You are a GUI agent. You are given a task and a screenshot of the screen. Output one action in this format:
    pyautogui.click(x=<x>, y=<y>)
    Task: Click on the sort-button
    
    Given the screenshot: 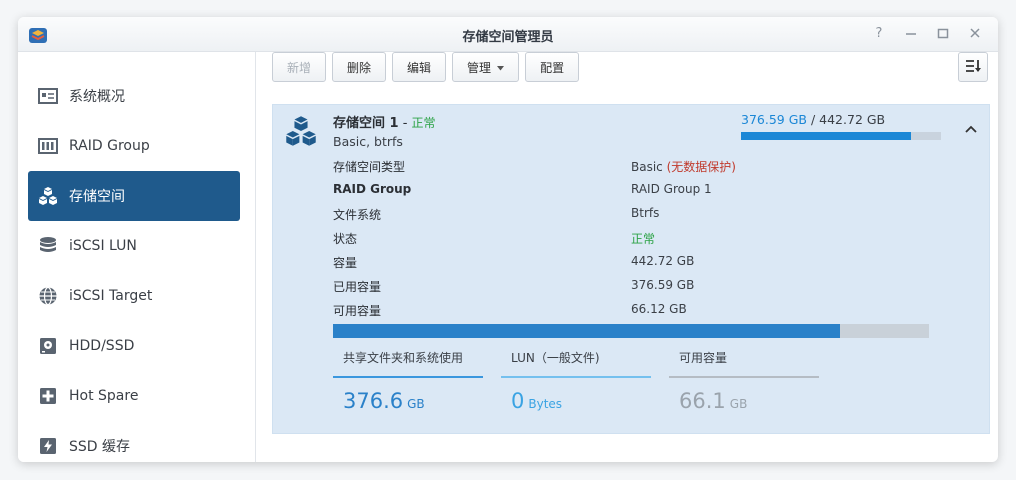 What is the action you would take?
    pyautogui.click(x=973, y=67)
    